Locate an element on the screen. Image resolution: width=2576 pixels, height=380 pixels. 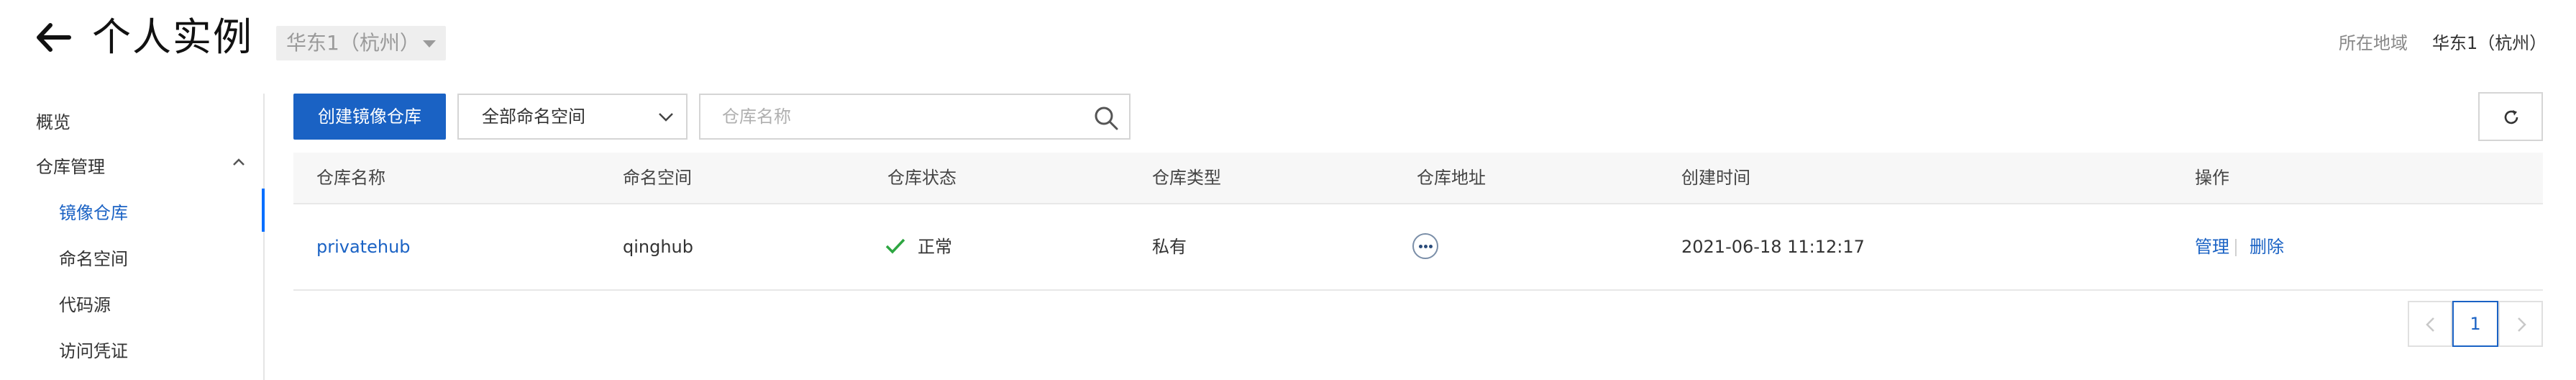
column-header-name: 仓库名称 is located at coordinates (350, 178).